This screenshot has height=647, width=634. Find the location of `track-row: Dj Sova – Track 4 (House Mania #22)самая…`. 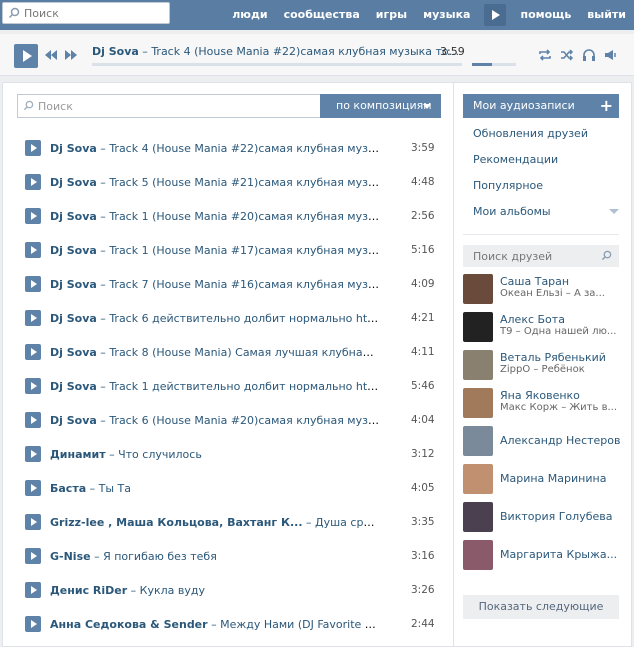

track-row: Dj Sova – Track 4 (House Mania #22)самая… is located at coordinates (228, 148).